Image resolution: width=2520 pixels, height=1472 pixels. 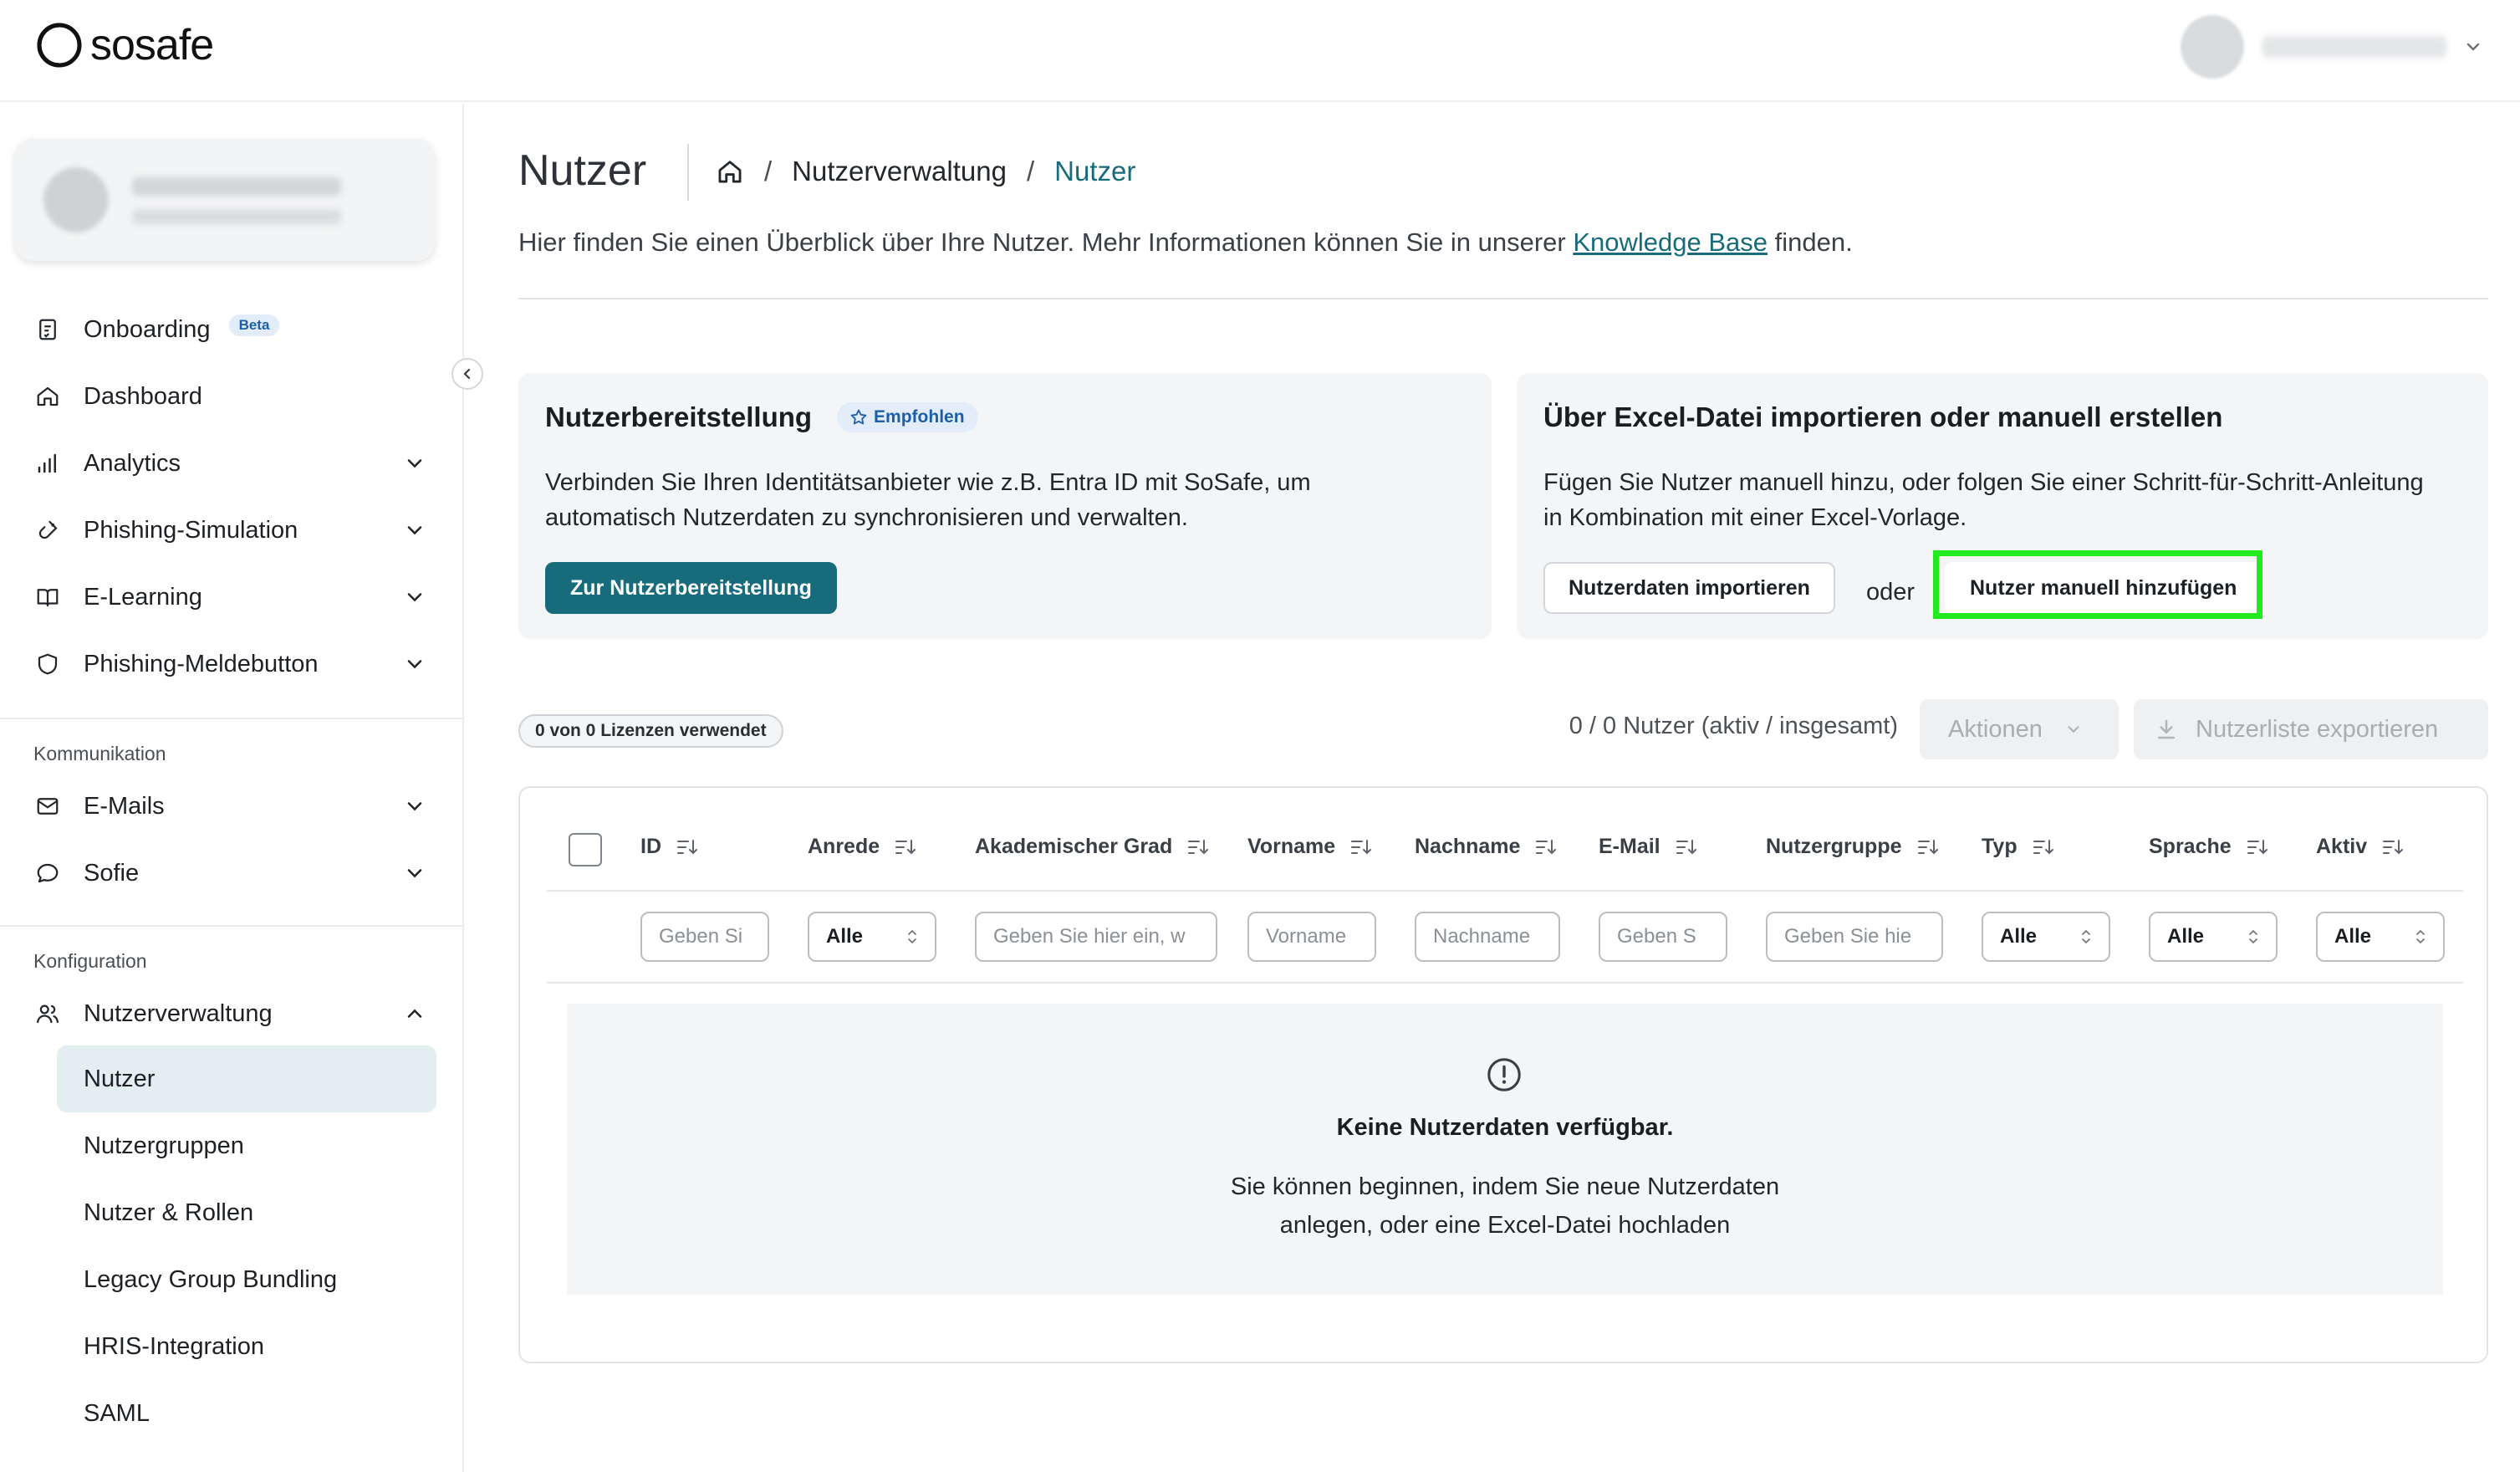 What do you see at coordinates (229, 329) in the screenshot?
I see `sidebar-item-onboarding: Onboarding Beta` at bounding box center [229, 329].